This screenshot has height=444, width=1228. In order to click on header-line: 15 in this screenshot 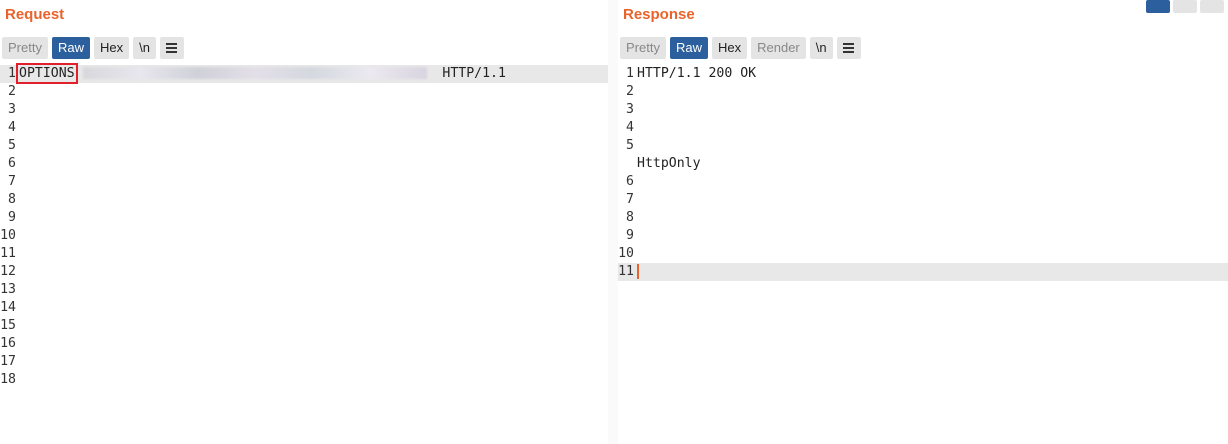, I will do `click(304, 326)`.